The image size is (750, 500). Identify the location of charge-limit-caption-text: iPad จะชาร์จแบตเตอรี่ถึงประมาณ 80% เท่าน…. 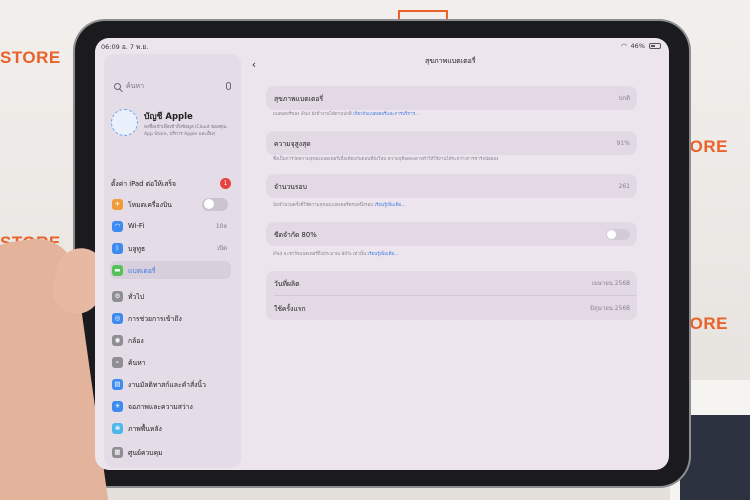
(320, 254).